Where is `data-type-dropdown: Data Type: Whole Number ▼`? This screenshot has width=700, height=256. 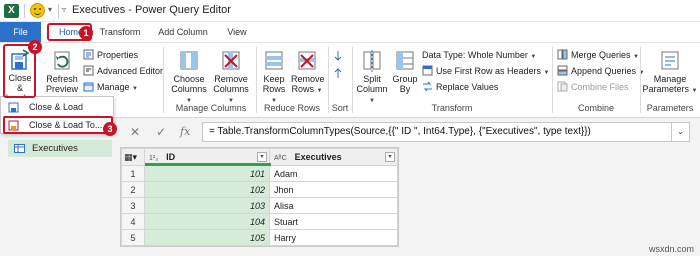 data-type-dropdown: Data Type: Whole Number ▼ is located at coordinates (479, 55).